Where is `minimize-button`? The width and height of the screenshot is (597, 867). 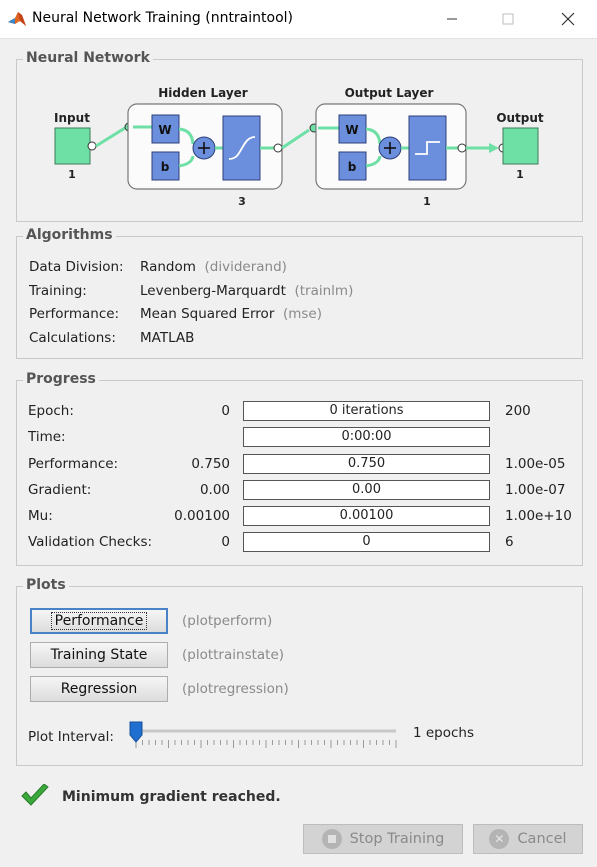 minimize-button is located at coordinates (452, 19).